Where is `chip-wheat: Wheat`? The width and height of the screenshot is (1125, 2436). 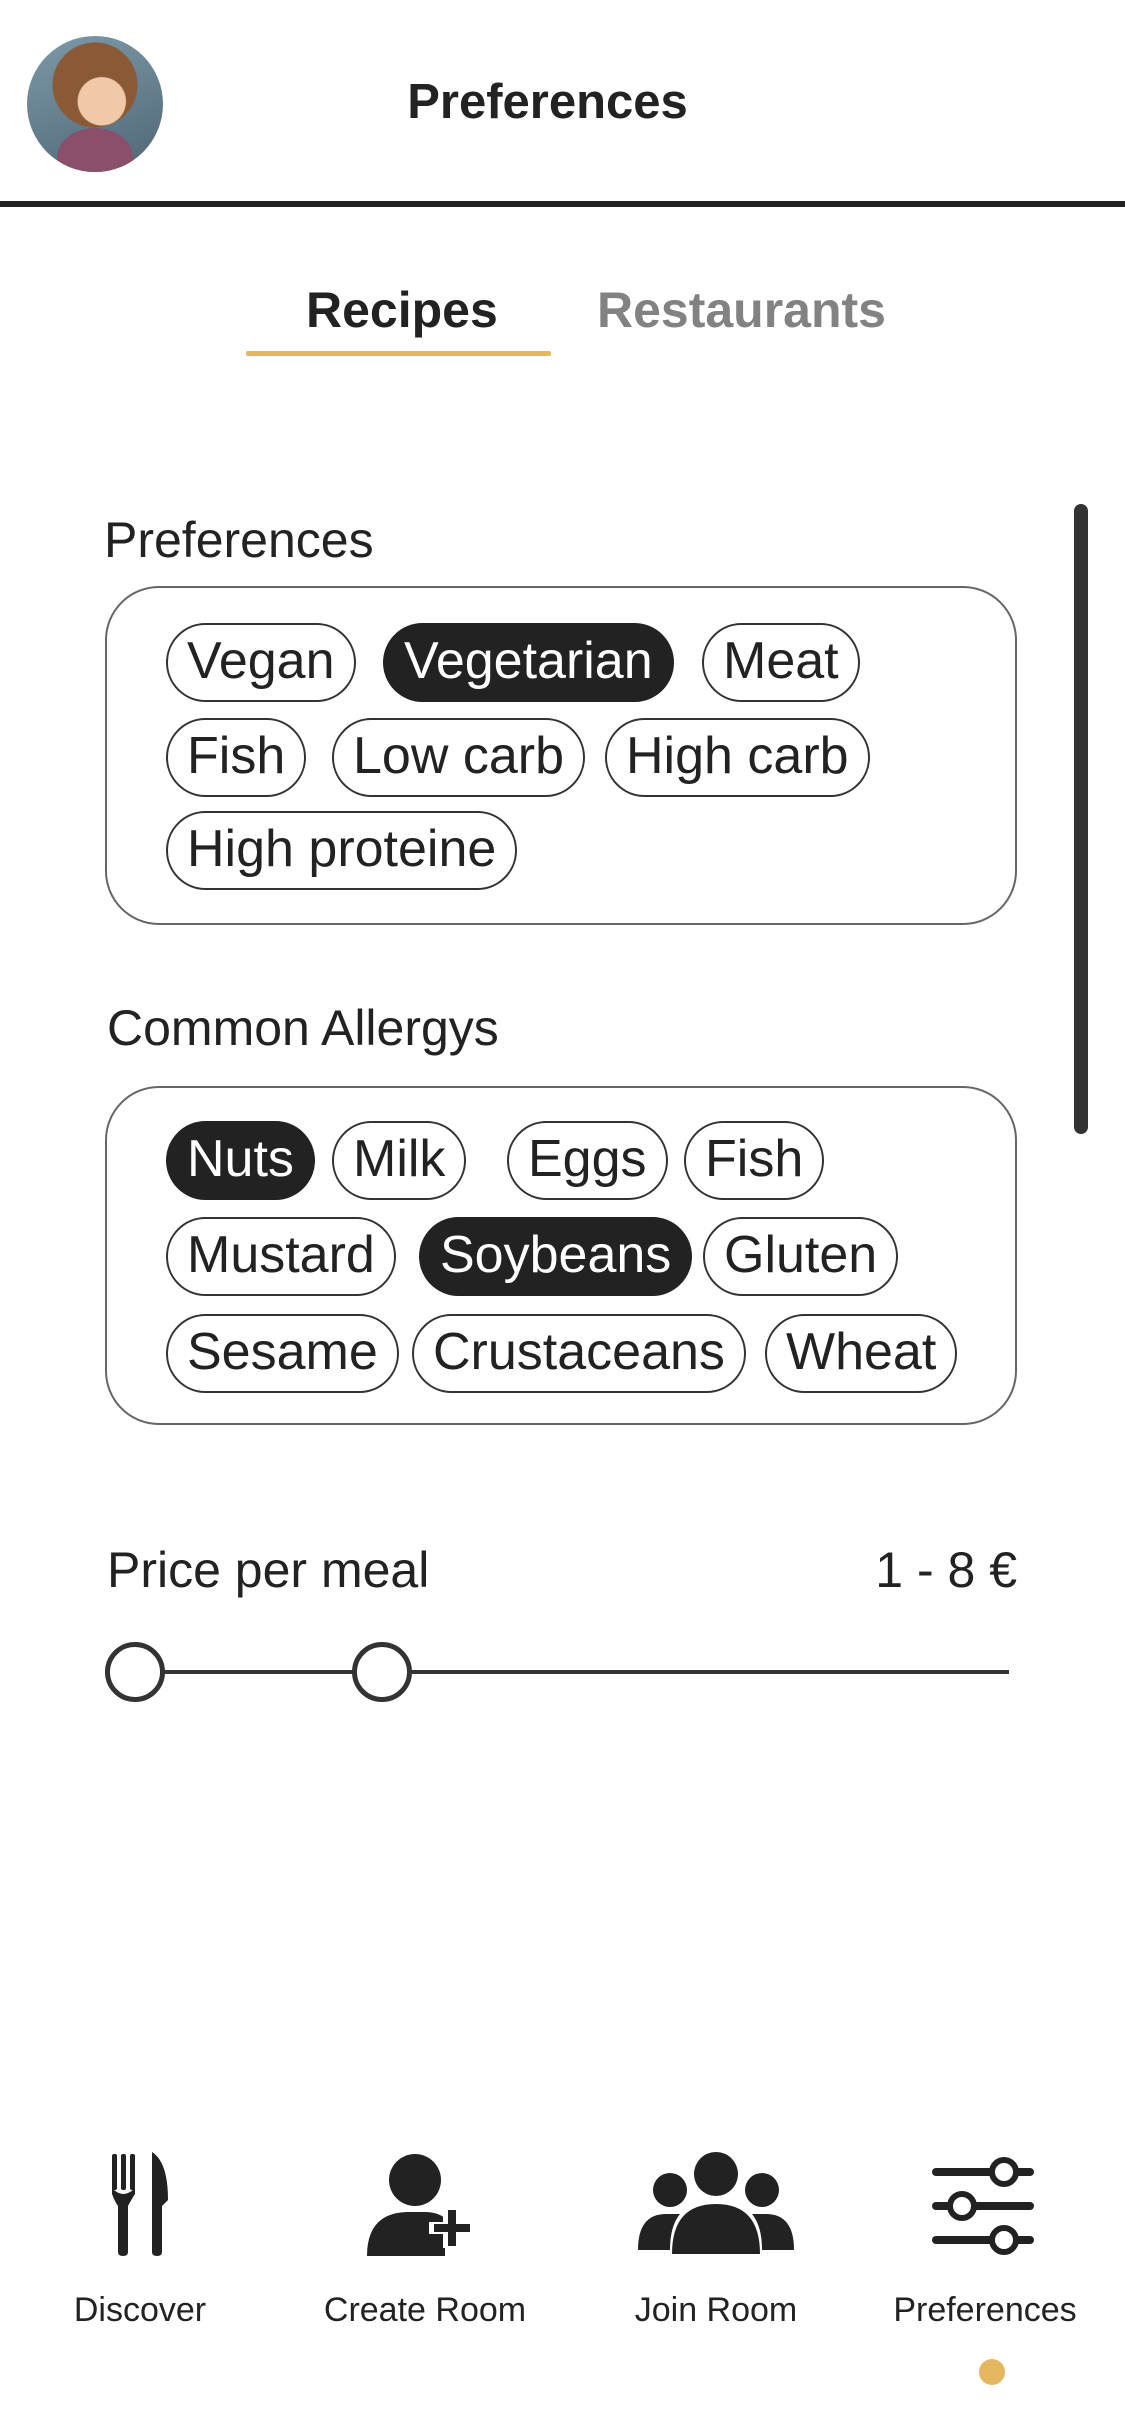
chip-wheat: Wheat is located at coordinates (861, 1353).